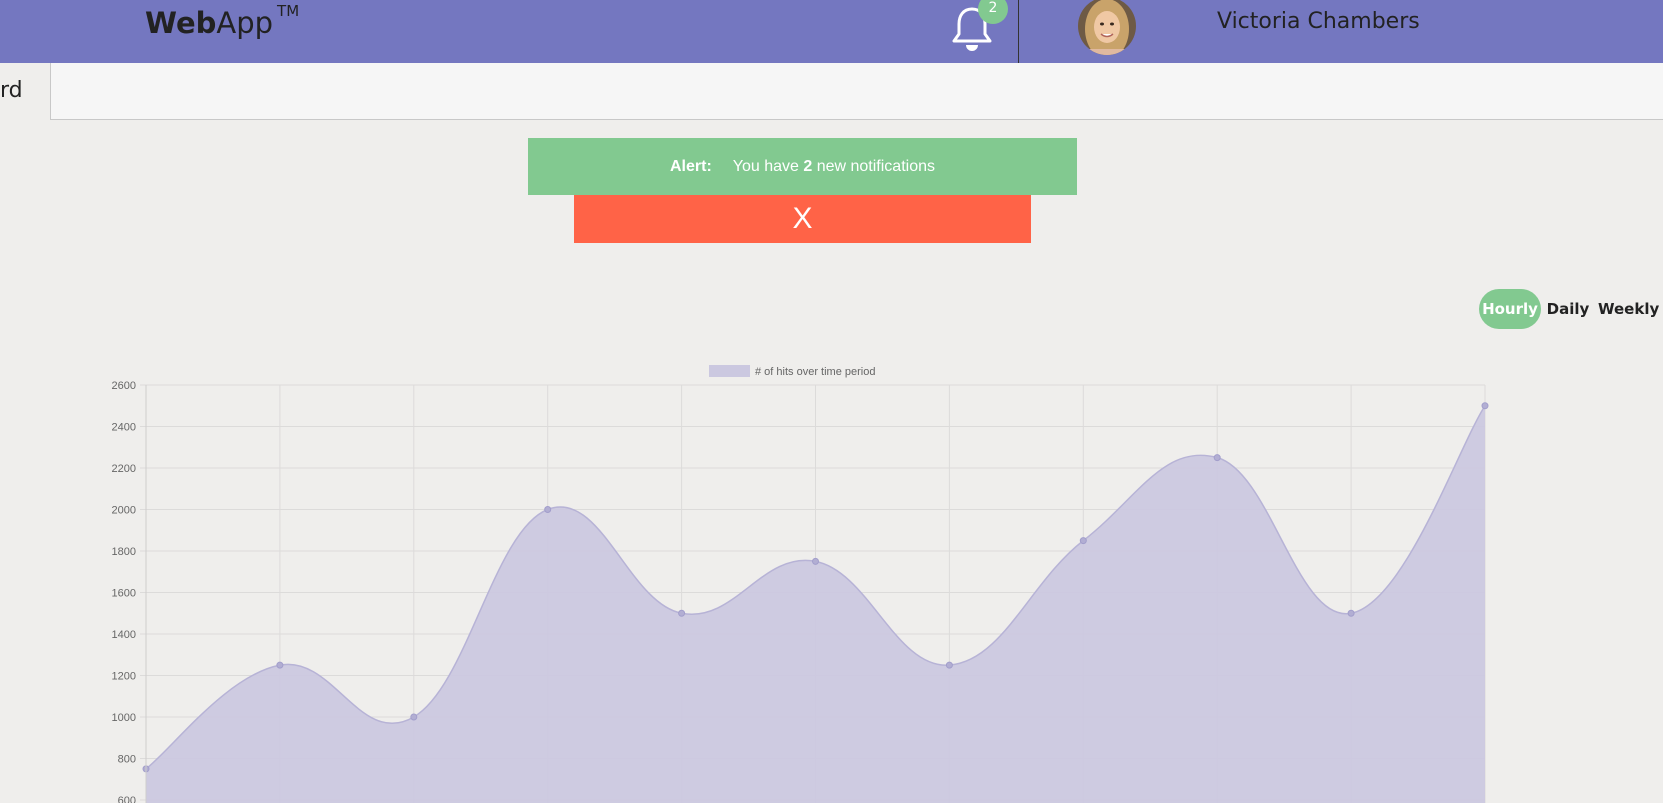 Image resolution: width=1663 pixels, height=803 pixels. What do you see at coordinates (124, 594) in the screenshot?
I see `y-tick-label: 1600` at bounding box center [124, 594].